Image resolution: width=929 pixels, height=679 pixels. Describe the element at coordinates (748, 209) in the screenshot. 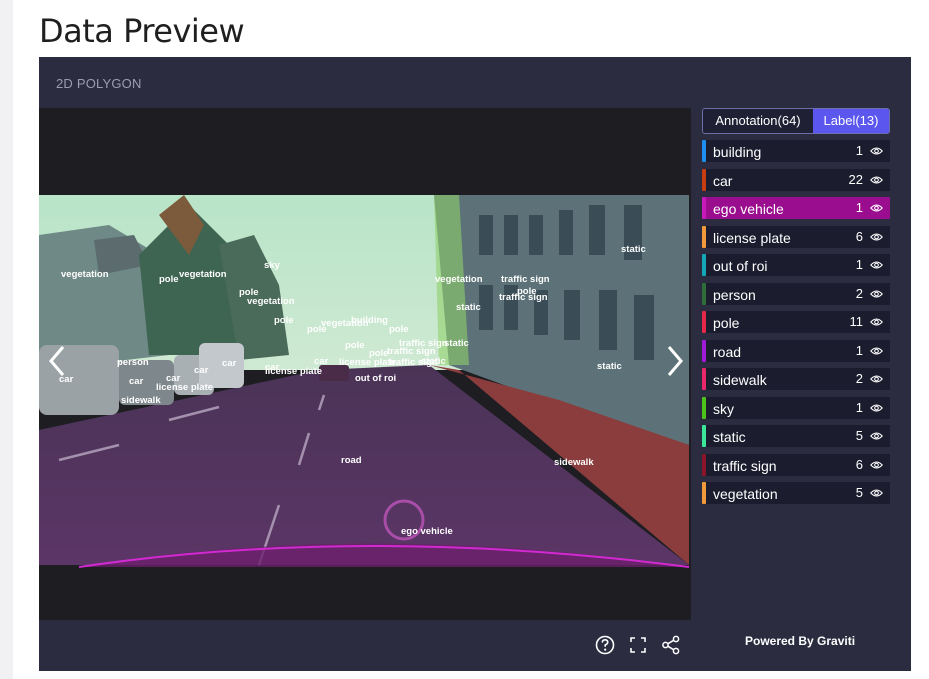

I see `label-name: ego vehicle` at that location.